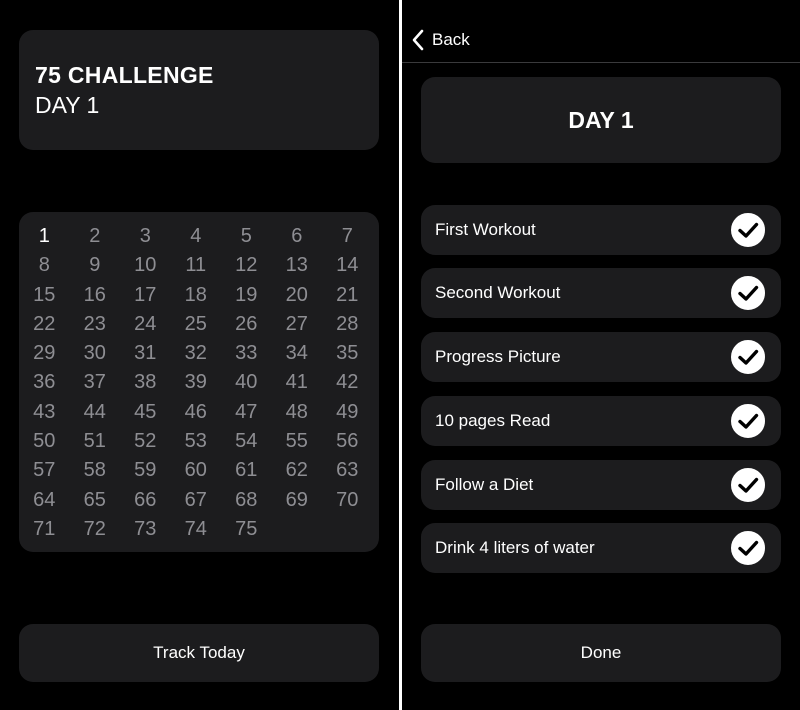 Image resolution: width=800 pixels, height=710 pixels. What do you see at coordinates (246, 500) in the screenshot?
I see `calendar-day: 68` at bounding box center [246, 500].